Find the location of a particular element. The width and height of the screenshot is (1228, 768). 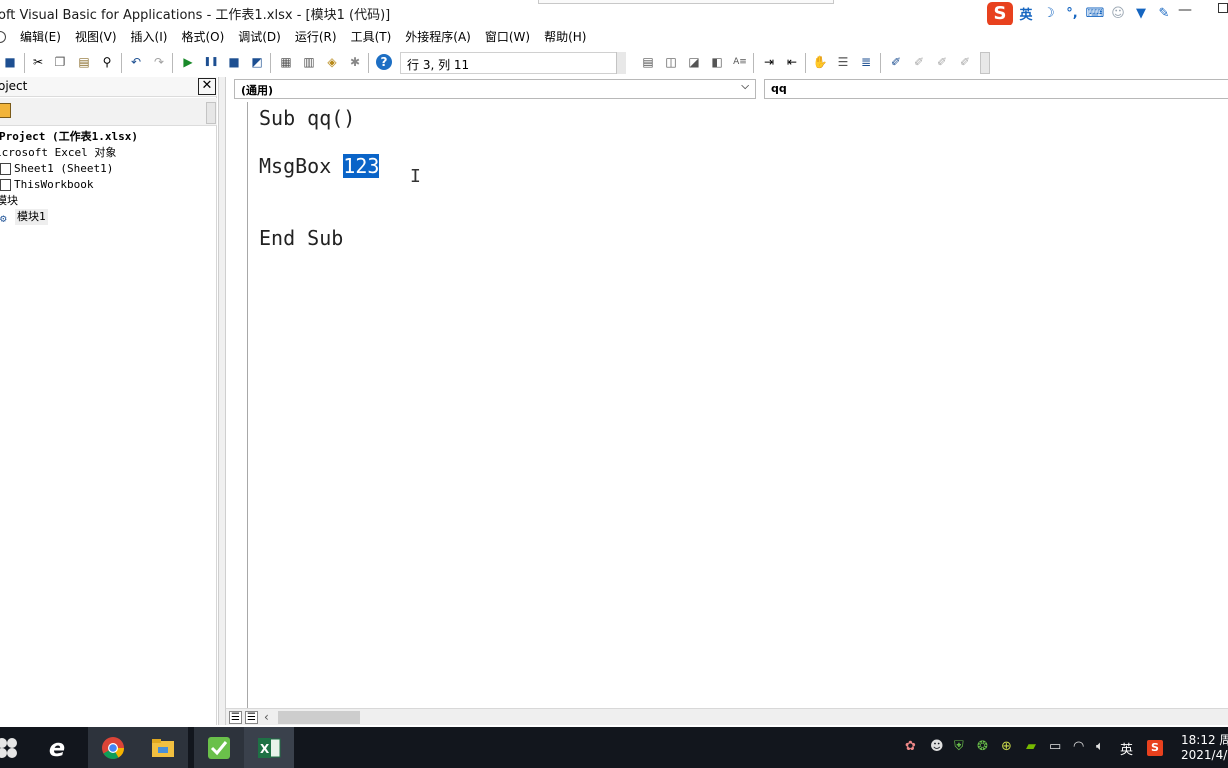

menu-addins: 外接程序(A) is located at coordinates (438, 36).